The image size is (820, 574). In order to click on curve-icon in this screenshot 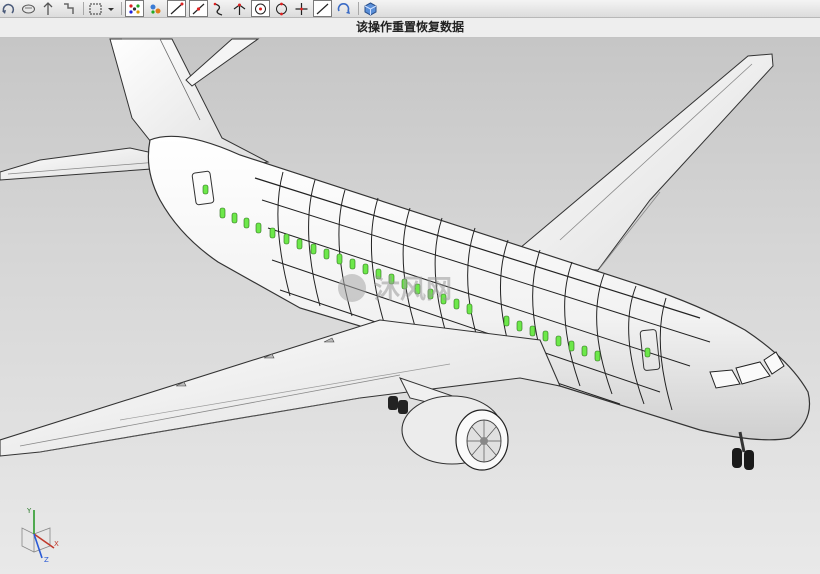, I will do `click(219, 8)`.